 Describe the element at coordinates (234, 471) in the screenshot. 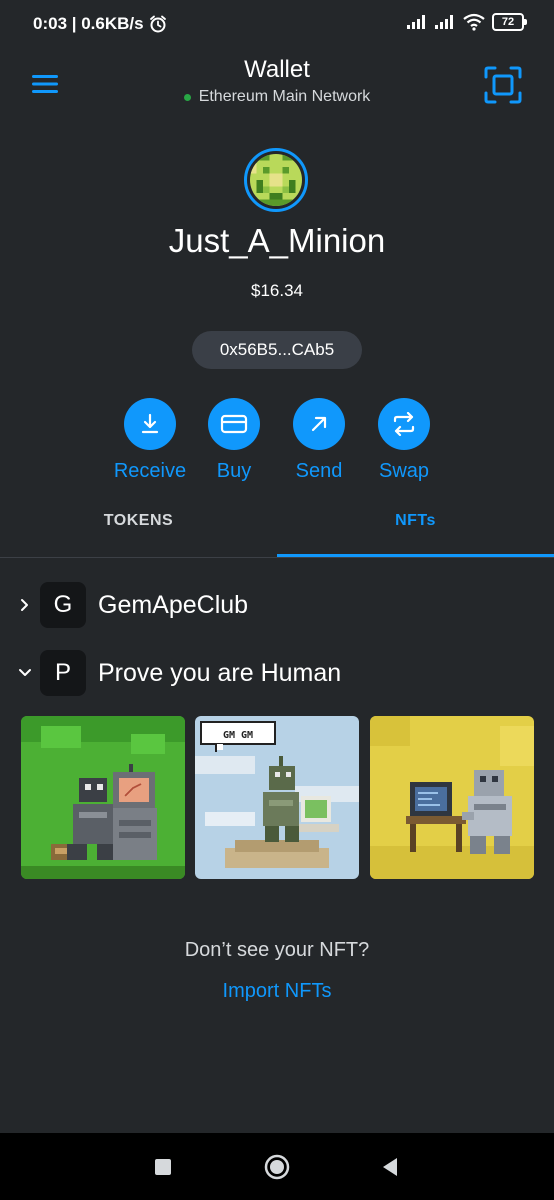

I see `buy-label: Buy` at that location.